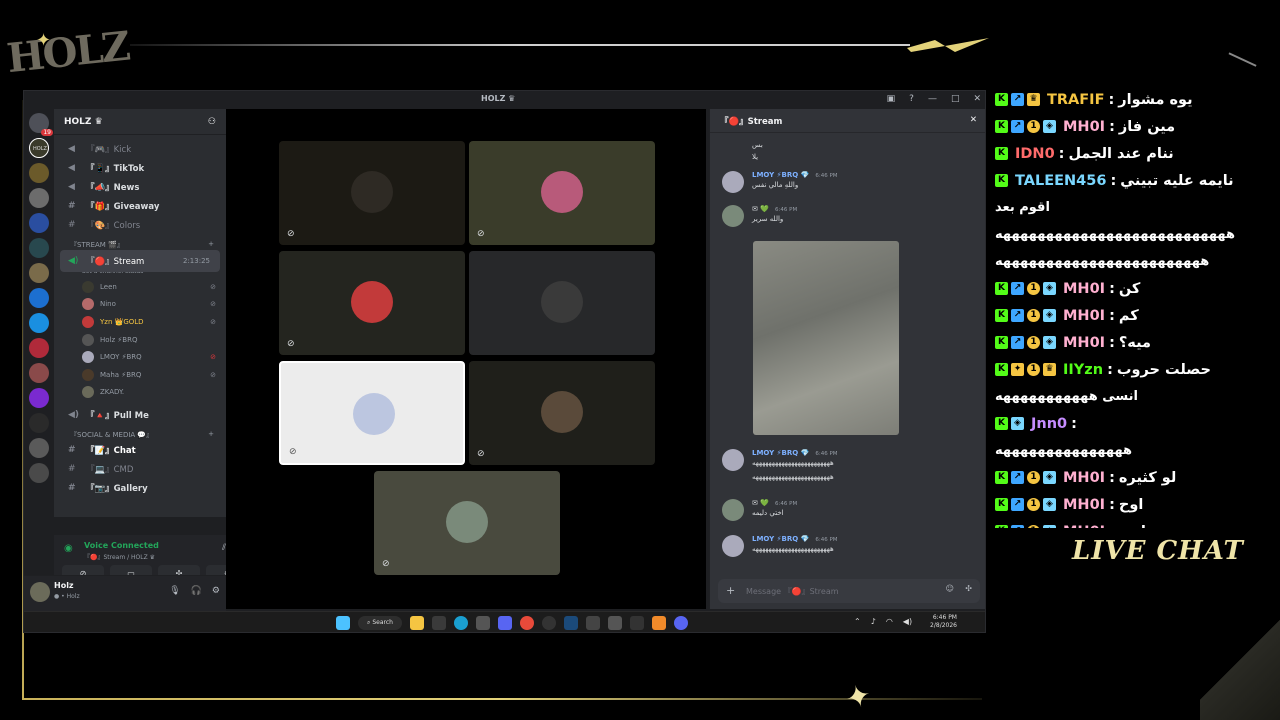  Describe the element at coordinates (730, 590) in the screenshot. I see `add-attachment-icon: +` at that location.